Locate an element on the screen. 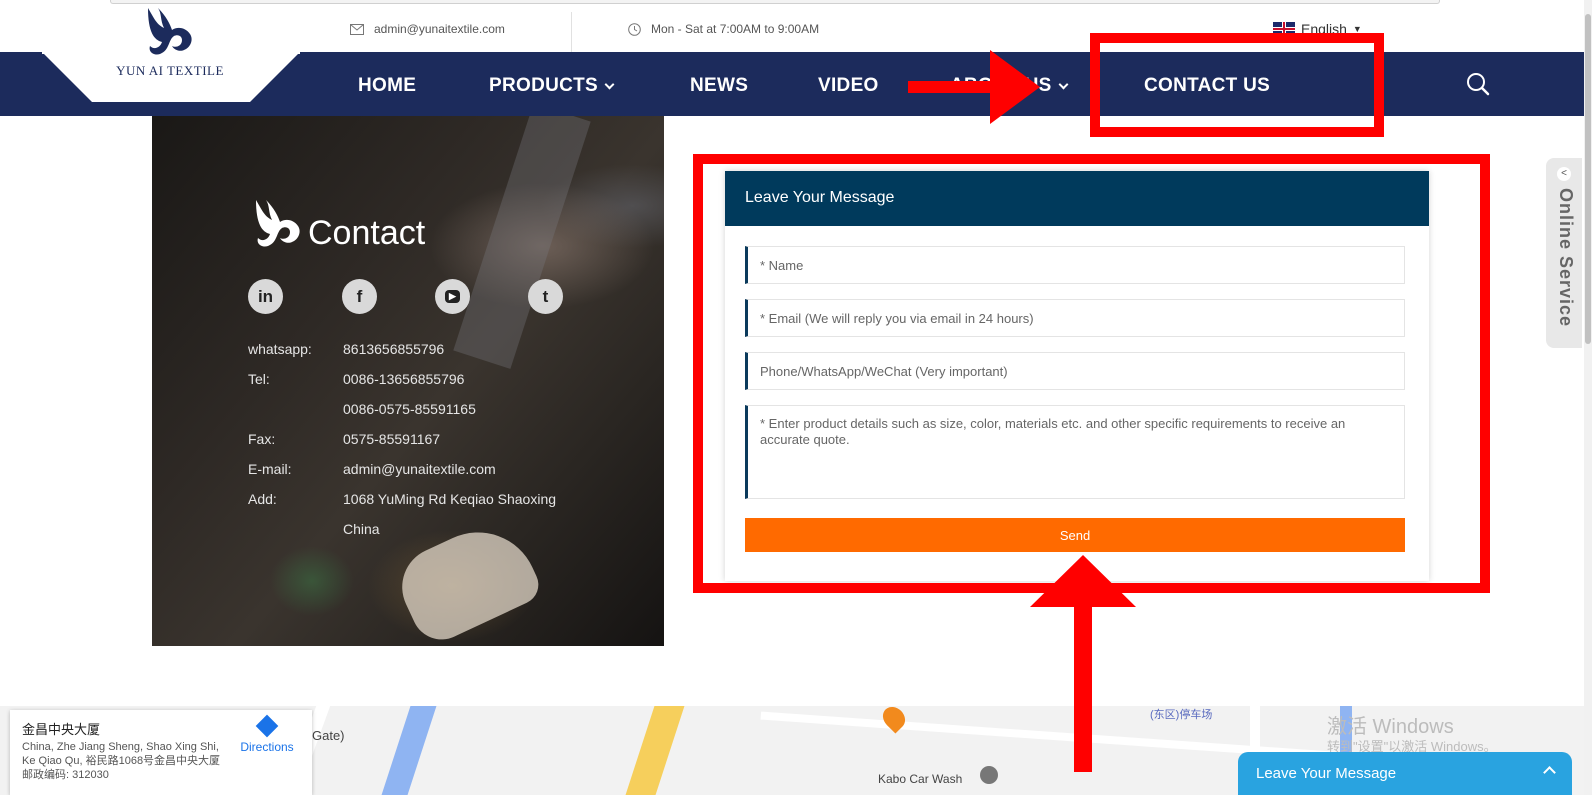 The height and width of the screenshot is (795, 1592). topbar-hours: Mon - Sat at 7:00AM to 9:00AM is located at coordinates (723, 29).